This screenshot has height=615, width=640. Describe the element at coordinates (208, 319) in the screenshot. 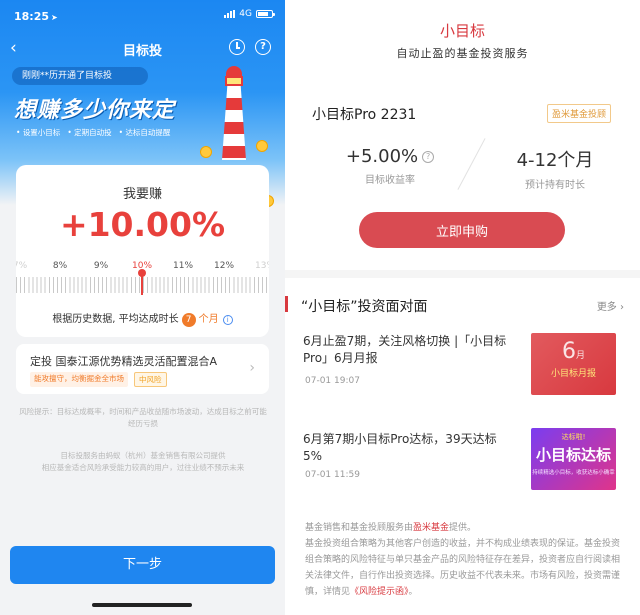

I see `duration-unit: 个月` at that location.